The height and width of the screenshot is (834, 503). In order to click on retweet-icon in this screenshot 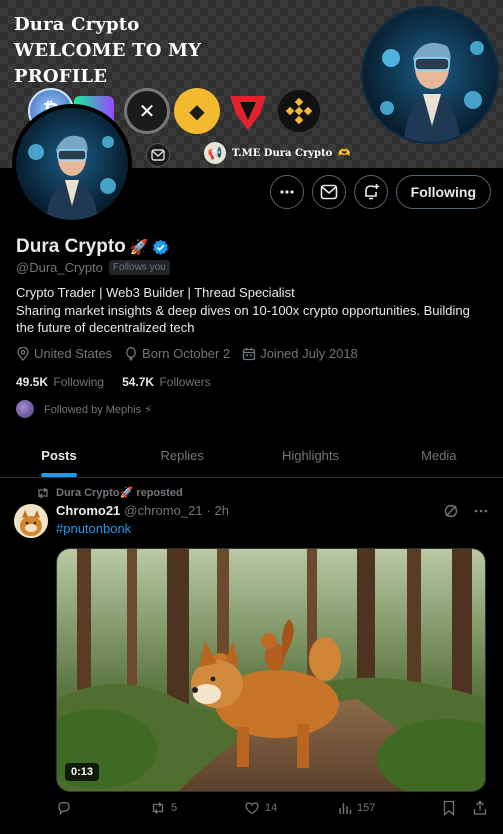, I will do `click(158, 808)`.